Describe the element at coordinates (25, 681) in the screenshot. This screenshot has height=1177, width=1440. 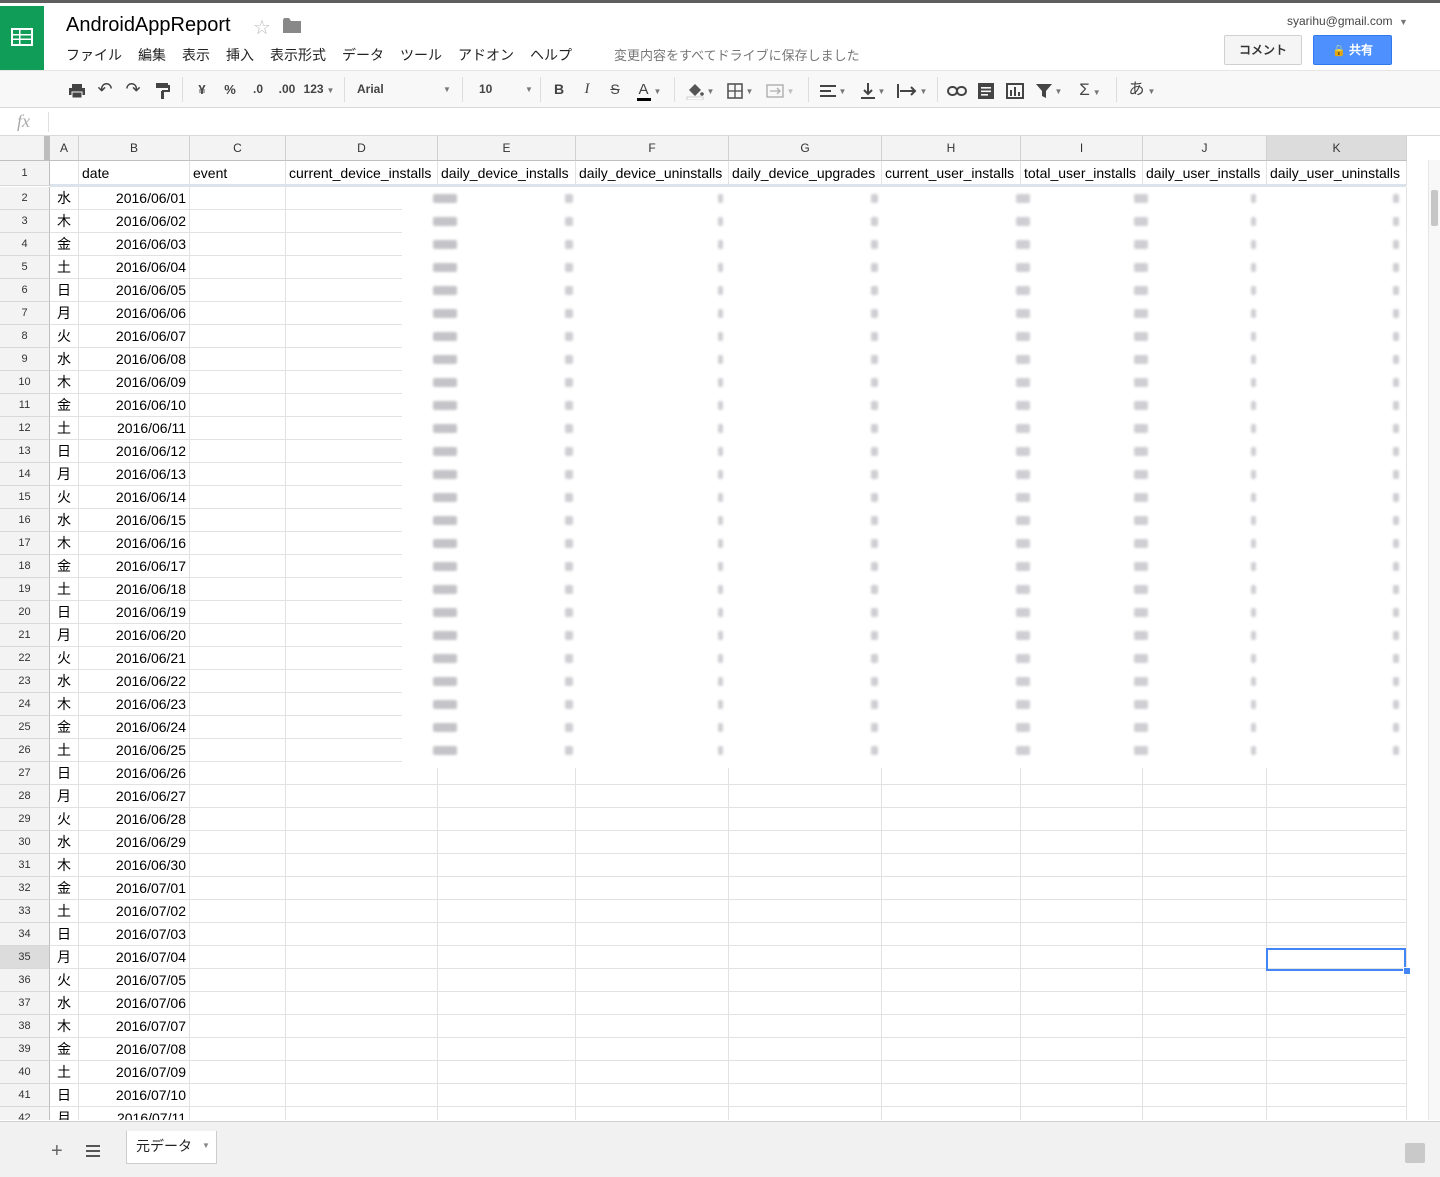
I see `row-header: 23` at that location.